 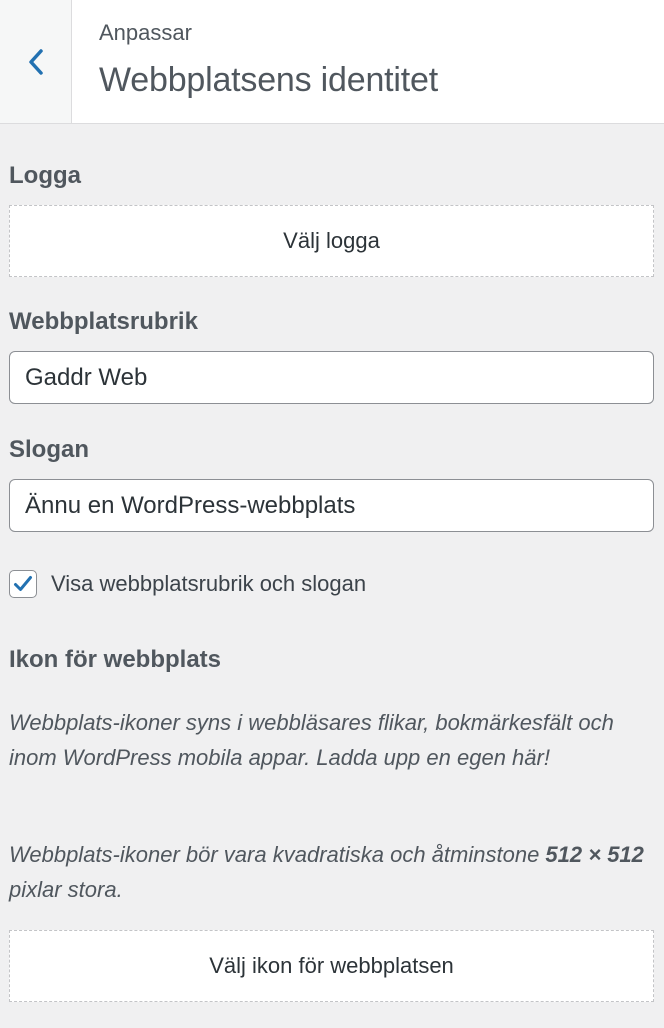 I want to click on tagline-input, so click(x=331, y=505).